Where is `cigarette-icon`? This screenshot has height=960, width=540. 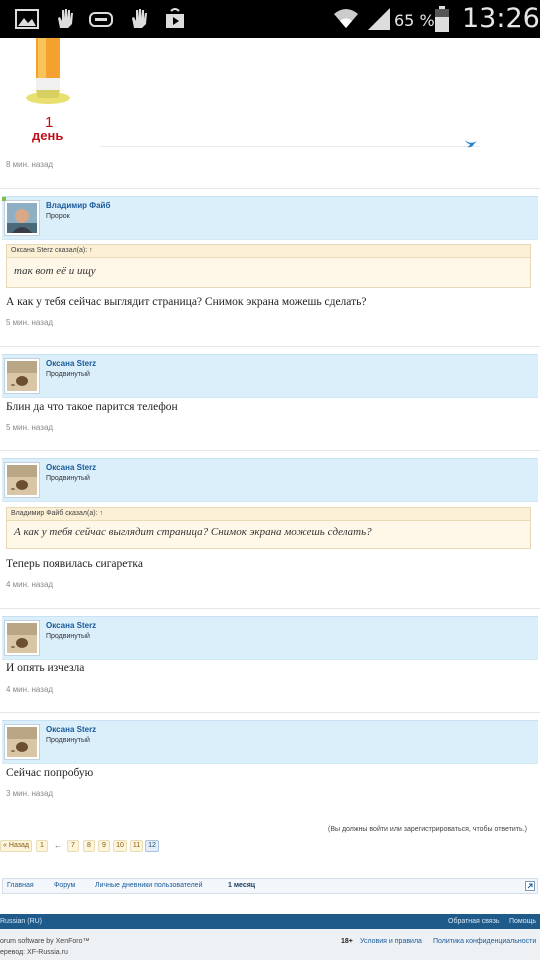 cigarette-icon is located at coordinates (48, 71).